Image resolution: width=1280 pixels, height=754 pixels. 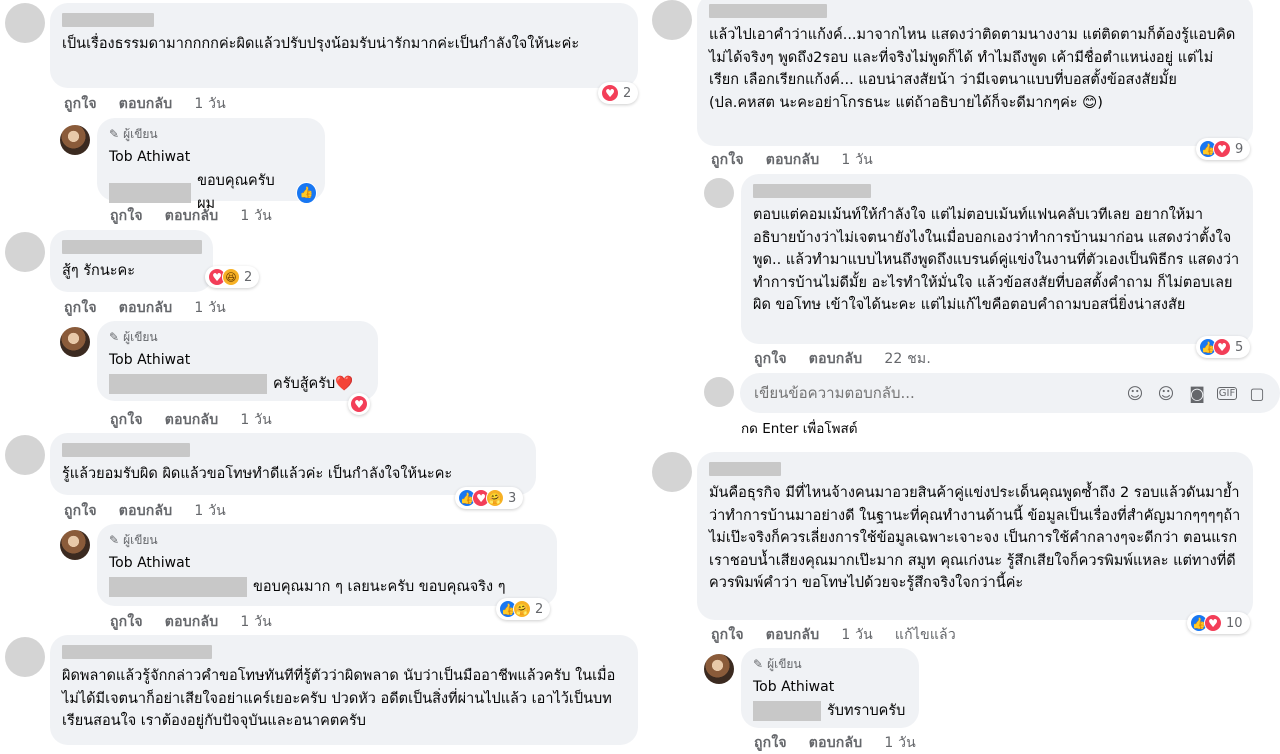 What do you see at coordinates (306, 192) in the screenshot?
I see `like-reaction-icon: 👍` at bounding box center [306, 192].